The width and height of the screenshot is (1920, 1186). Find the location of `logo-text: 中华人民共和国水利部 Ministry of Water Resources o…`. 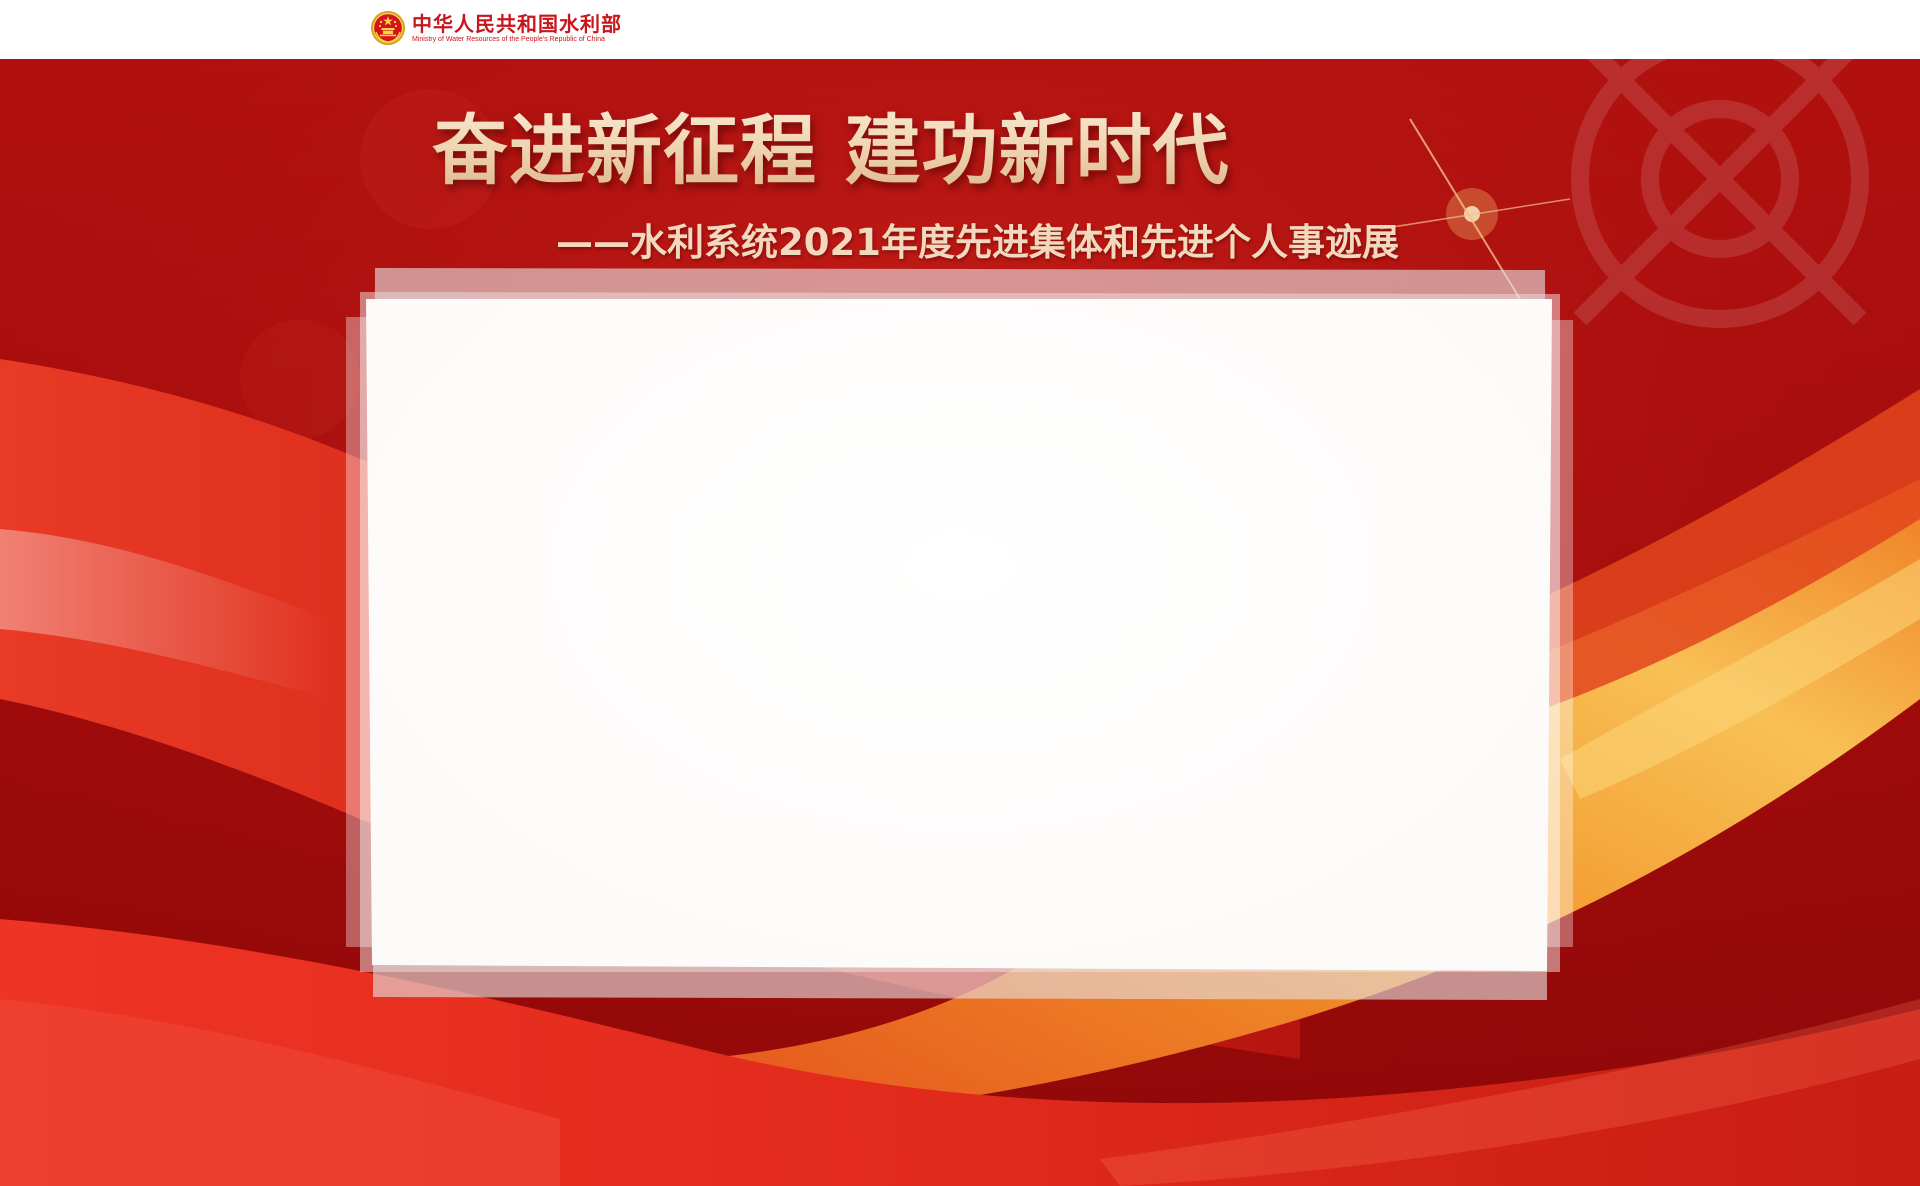

logo-text: 中华人民共和国水利部 Ministry of Water Resources o… is located at coordinates (517, 28).